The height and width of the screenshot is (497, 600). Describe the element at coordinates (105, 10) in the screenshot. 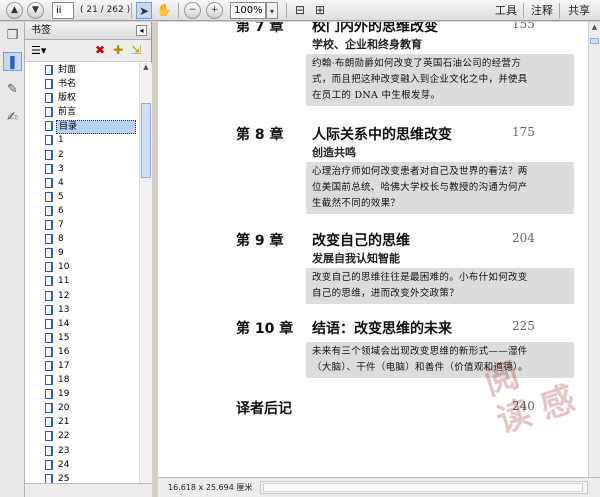

I see `page-count: ( 21 / 262 )` at that location.